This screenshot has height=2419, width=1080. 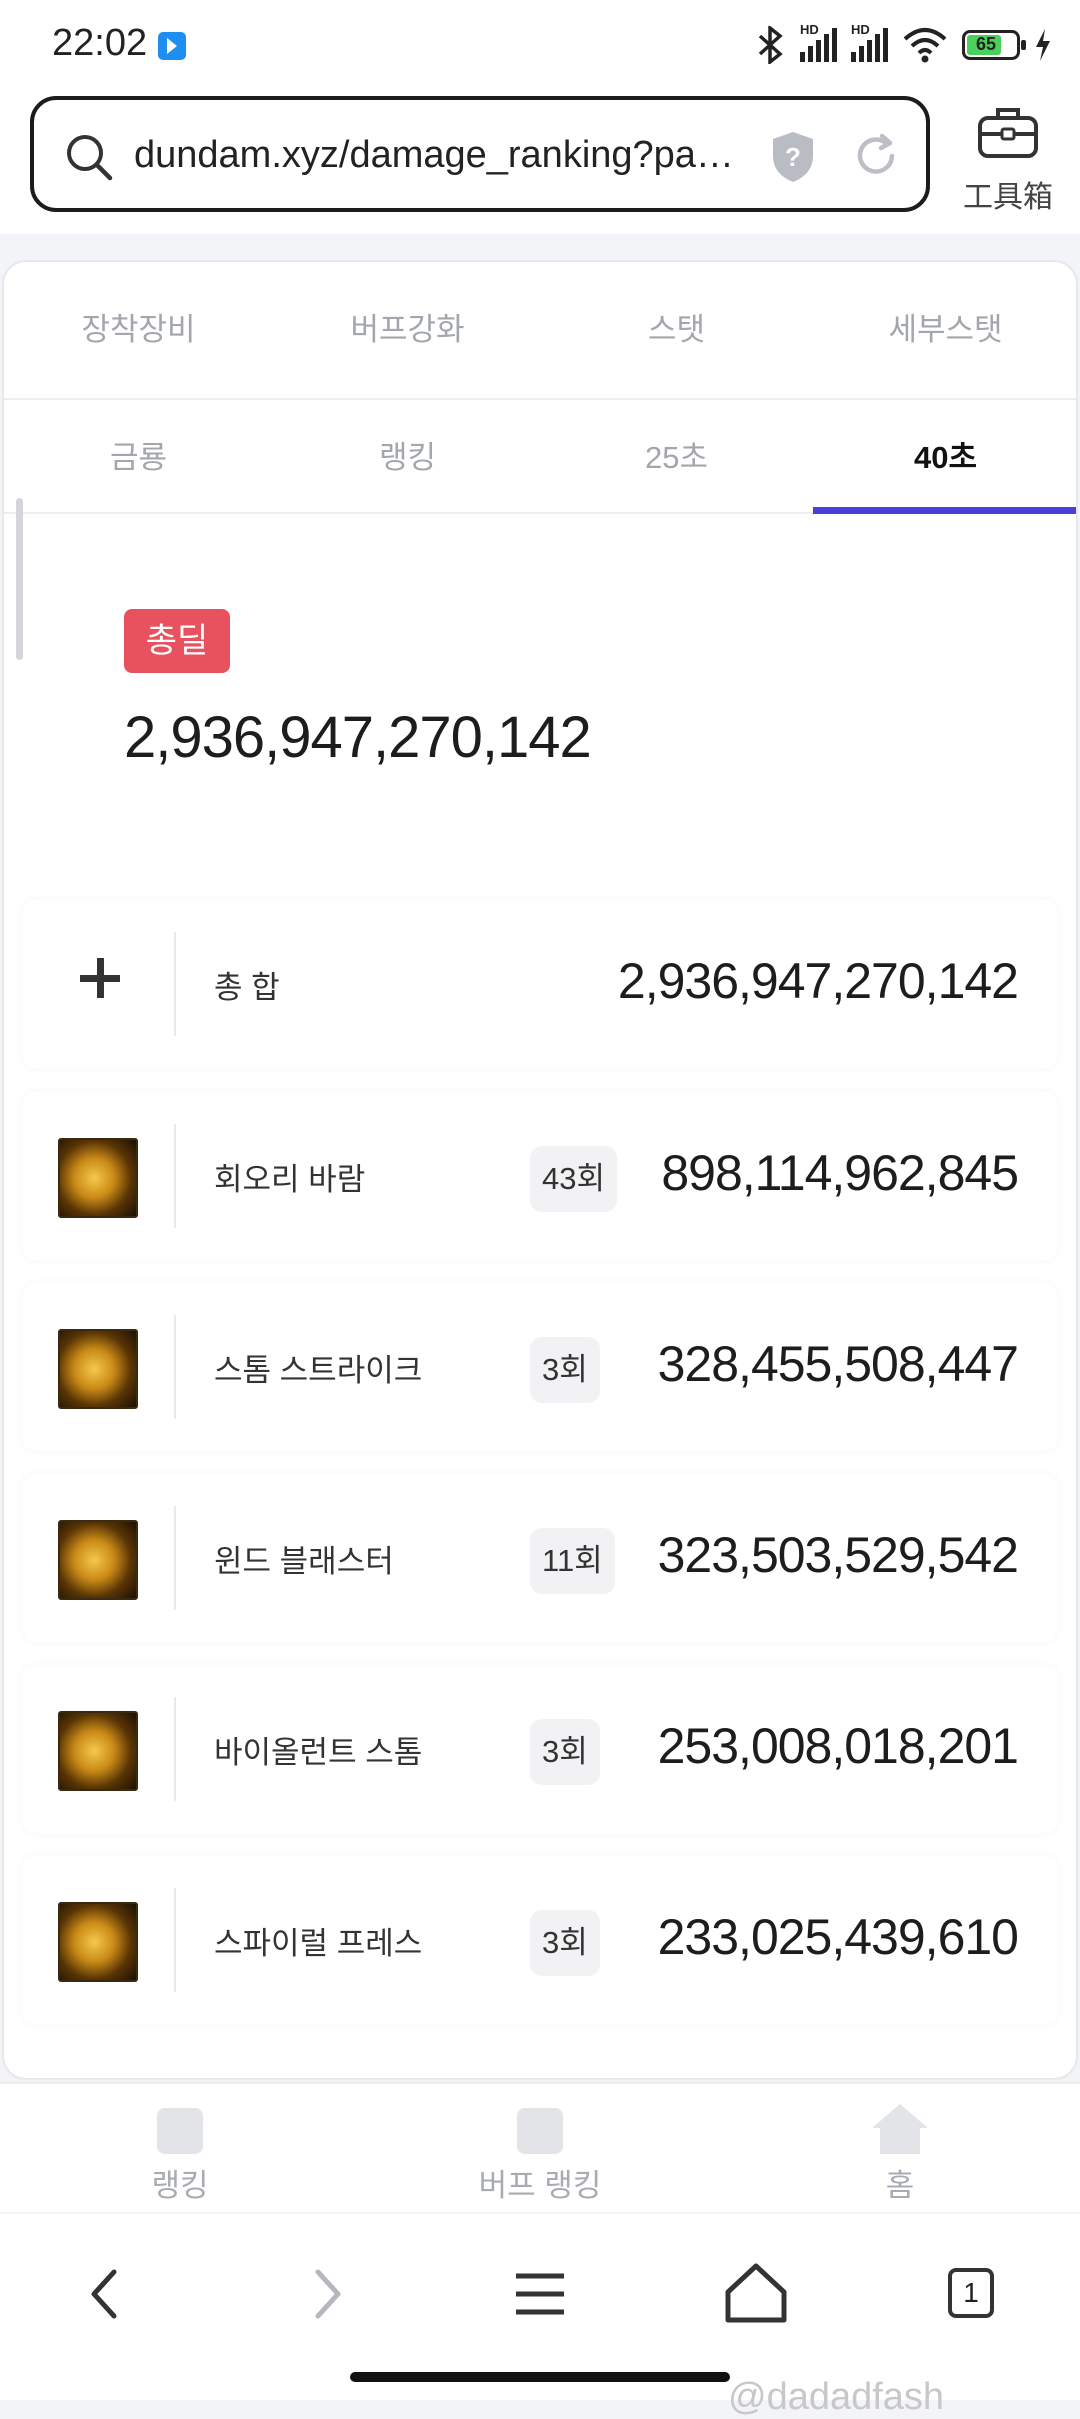 I want to click on skill-row: 윈드 블래스터 11회 323,503,529,542, so click(x=540, y=1558).